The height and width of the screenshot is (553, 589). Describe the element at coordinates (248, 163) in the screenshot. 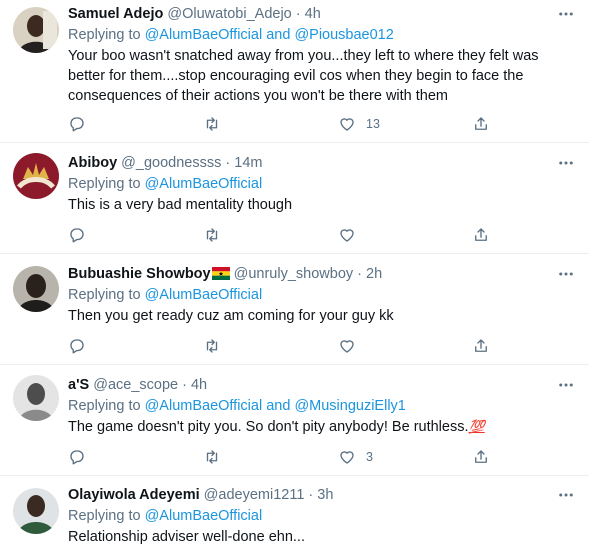

I see `timestamp: 14m` at that location.